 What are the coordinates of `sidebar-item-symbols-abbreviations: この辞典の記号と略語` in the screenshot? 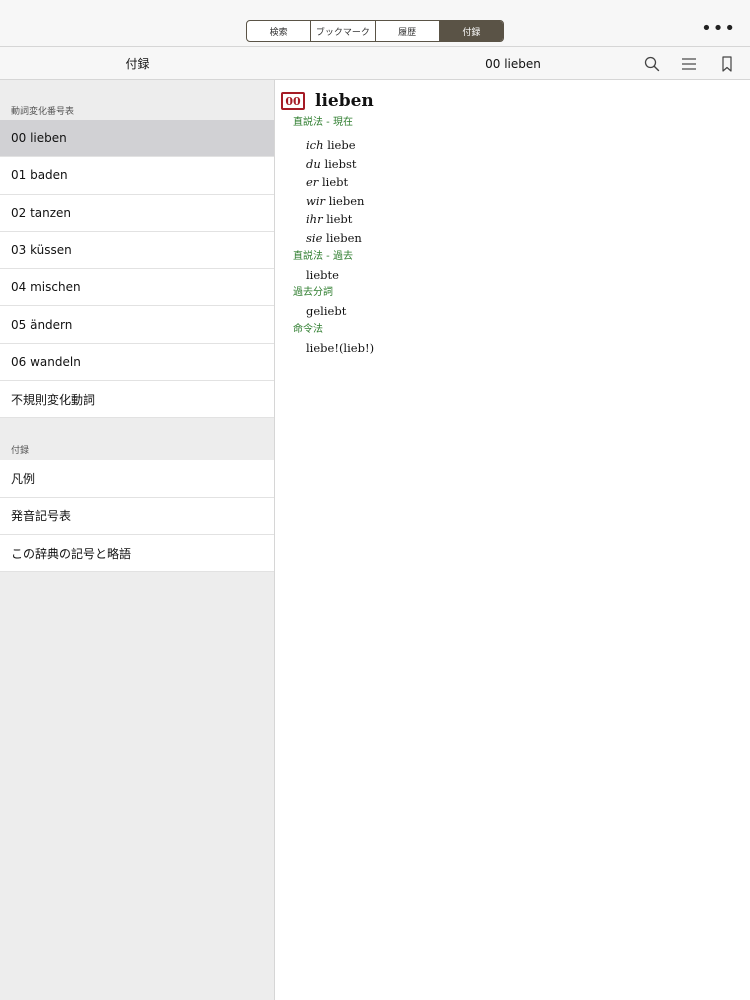 It's located at (137, 553).